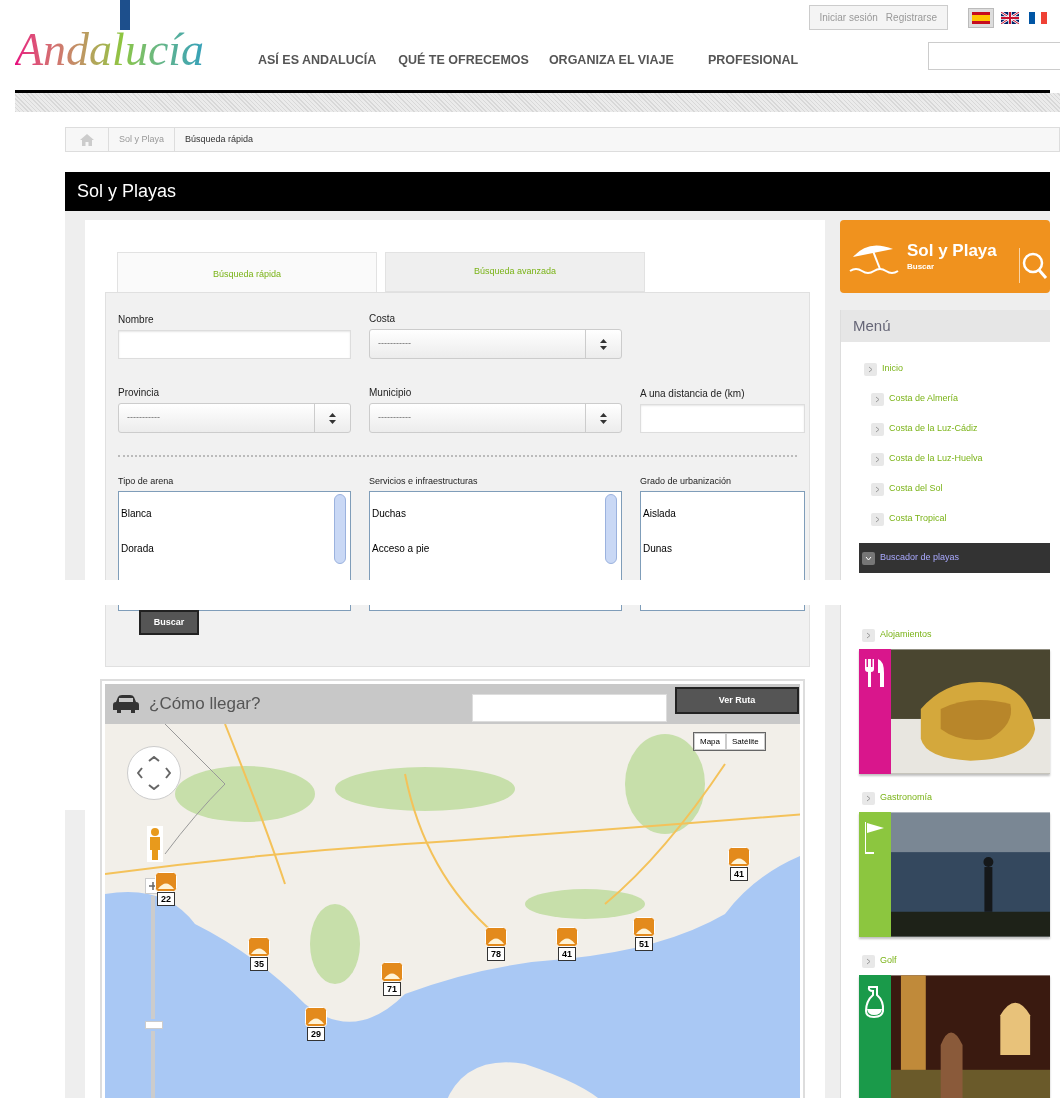 The height and width of the screenshot is (1098, 1060). I want to click on page-title: Sol y Playas, so click(557, 191).